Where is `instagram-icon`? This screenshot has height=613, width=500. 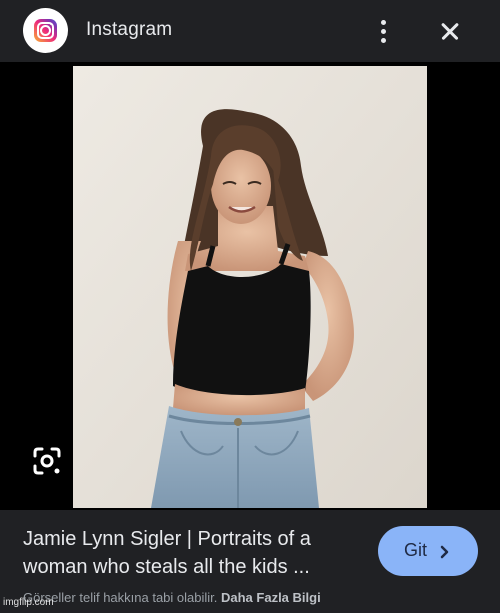
instagram-icon is located at coordinates (45, 30).